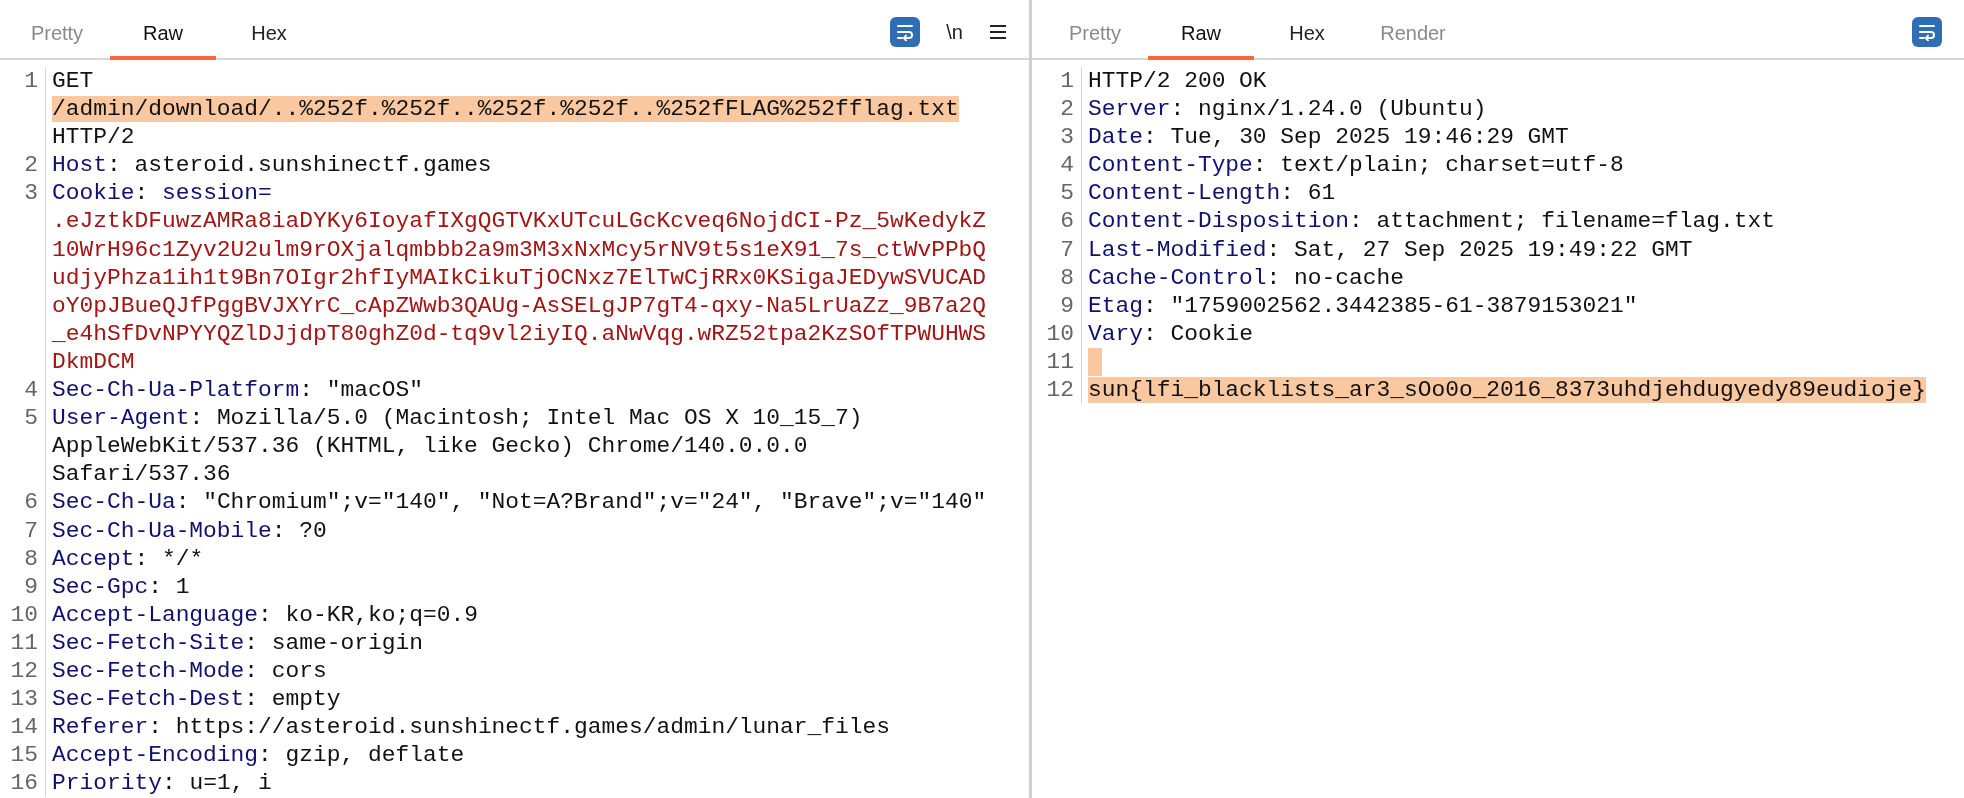 Image resolution: width=1964 pixels, height=798 pixels. I want to click on newline-toggle-button: \n, so click(954, 32).